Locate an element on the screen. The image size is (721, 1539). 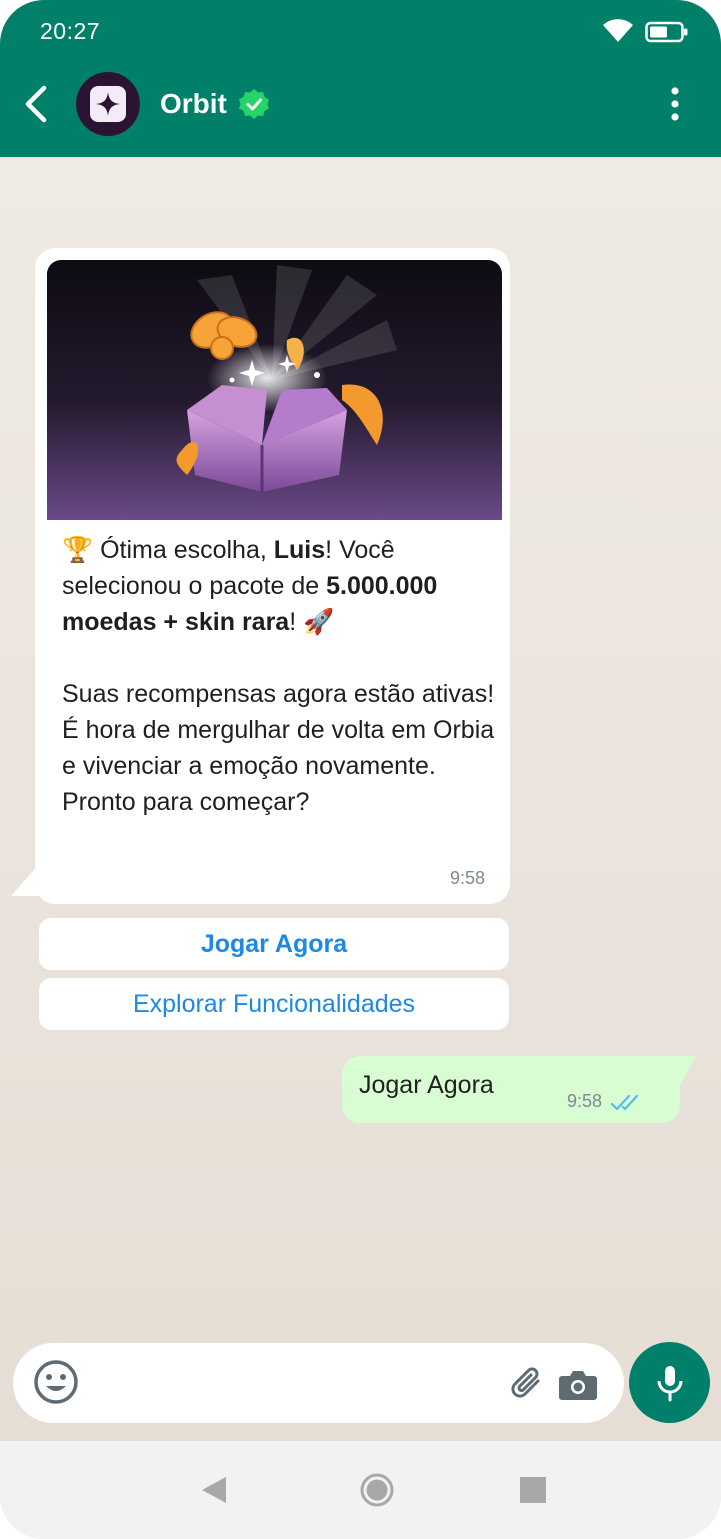
menu-icon is located at coordinates (675, 104).